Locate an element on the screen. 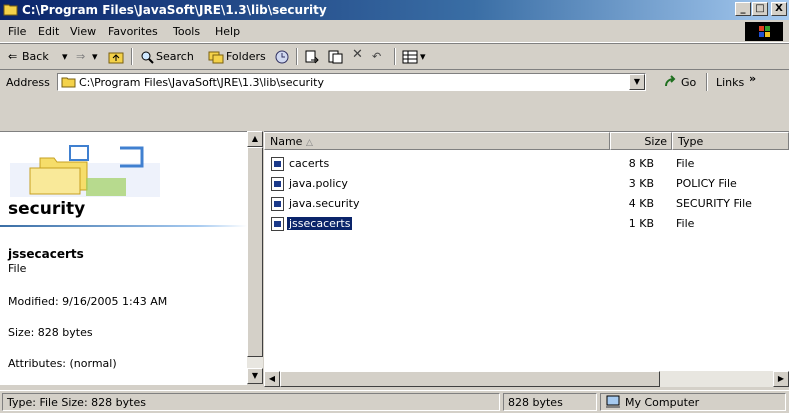 This screenshot has height=413, width=789. address-folder-icon is located at coordinates (69, 83).